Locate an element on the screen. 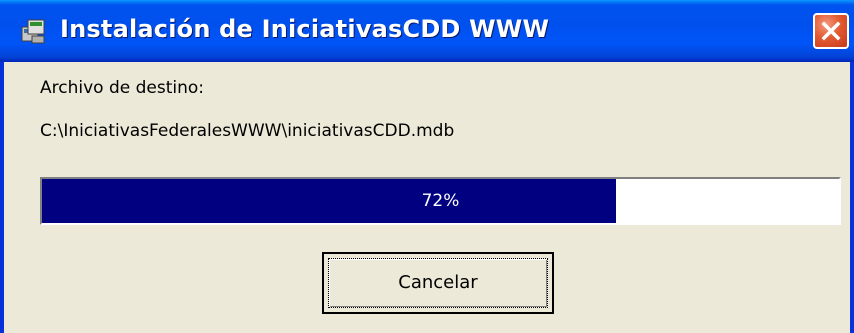 The width and height of the screenshot is (854, 333). close-button is located at coordinates (831, 31).